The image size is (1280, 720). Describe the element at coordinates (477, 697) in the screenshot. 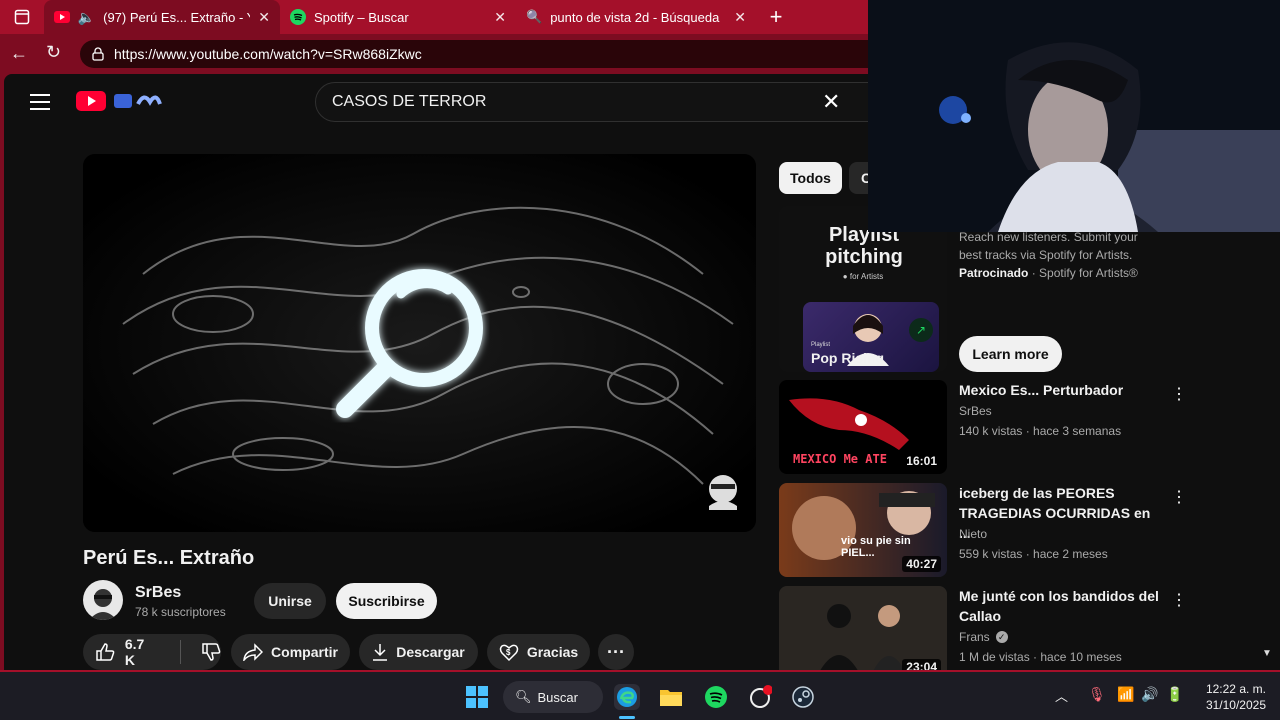

I see `start-button` at that location.